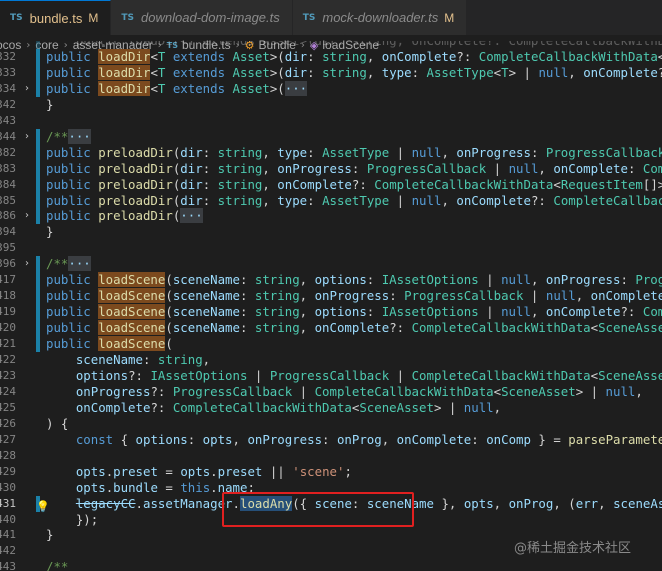 The width and height of the screenshot is (662, 571). What do you see at coordinates (8, 471) in the screenshot?
I see `line-number: 429` at bounding box center [8, 471].